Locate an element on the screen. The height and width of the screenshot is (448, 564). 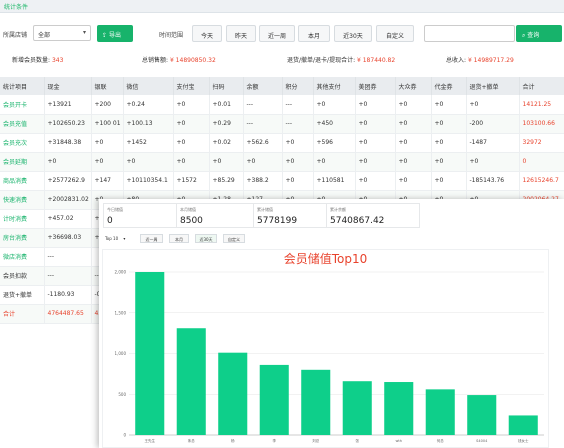
table-cell: +100 01 is located at coordinates (107, 124).